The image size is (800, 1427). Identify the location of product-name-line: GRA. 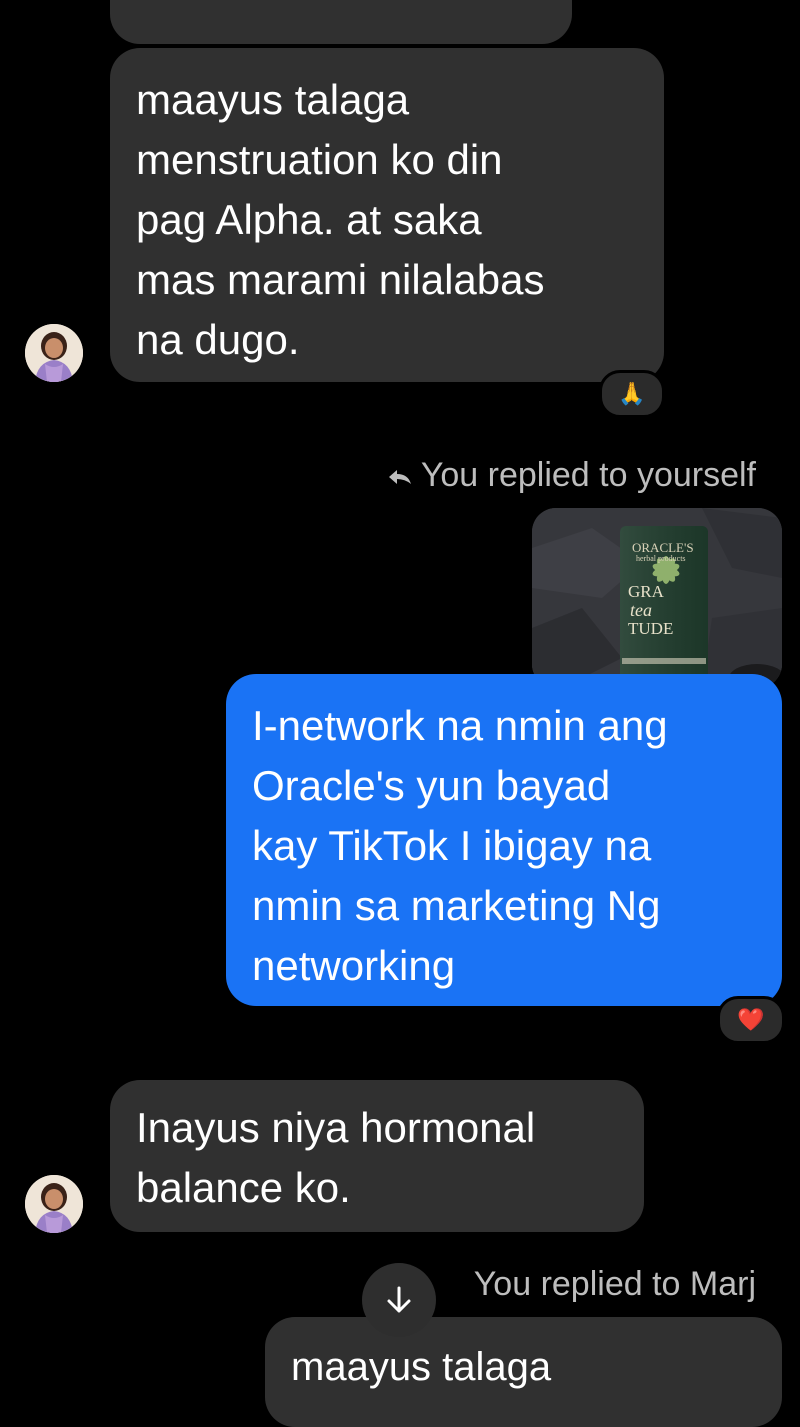
(646, 591).